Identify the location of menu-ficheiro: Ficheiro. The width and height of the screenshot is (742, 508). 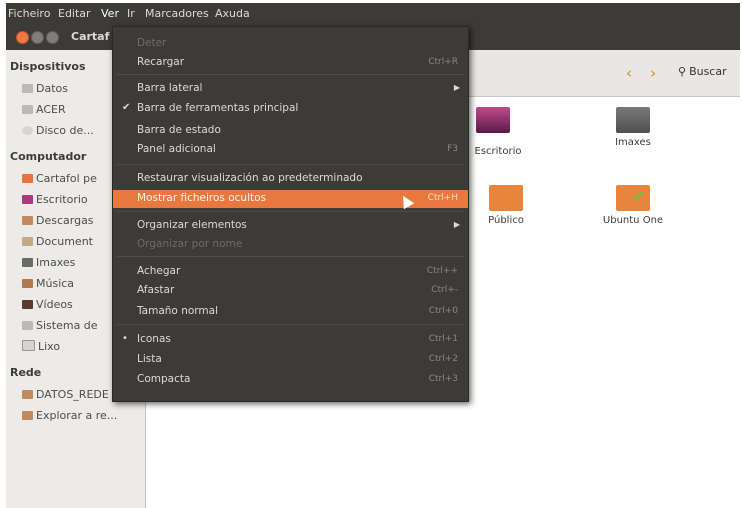
(29, 13).